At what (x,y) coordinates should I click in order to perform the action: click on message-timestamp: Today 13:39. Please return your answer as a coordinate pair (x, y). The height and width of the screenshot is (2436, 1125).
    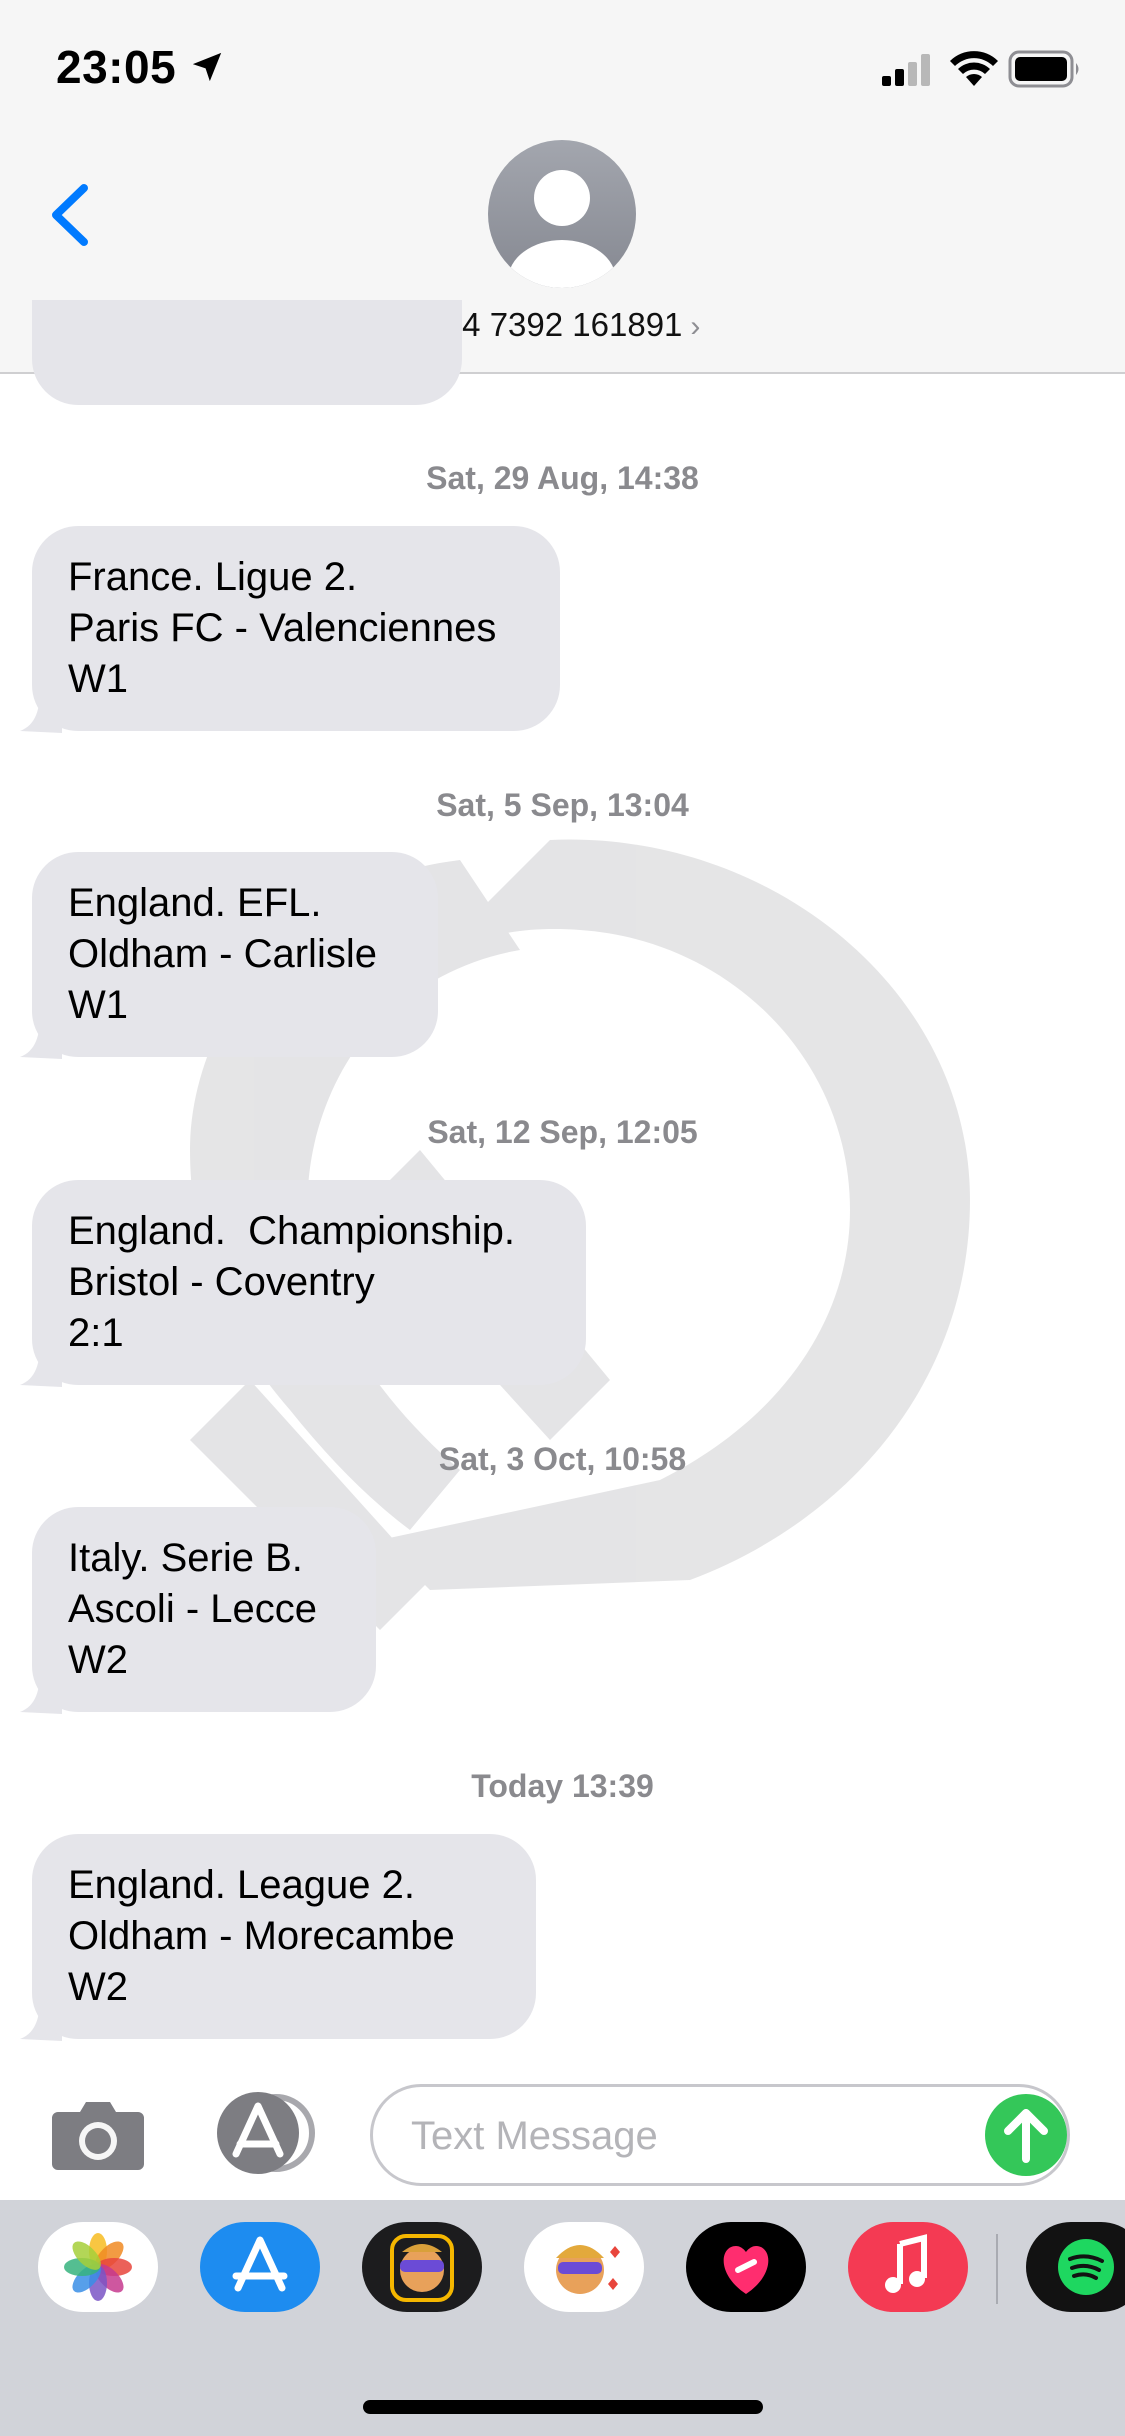
    Looking at the image, I should click on (562, 1786).